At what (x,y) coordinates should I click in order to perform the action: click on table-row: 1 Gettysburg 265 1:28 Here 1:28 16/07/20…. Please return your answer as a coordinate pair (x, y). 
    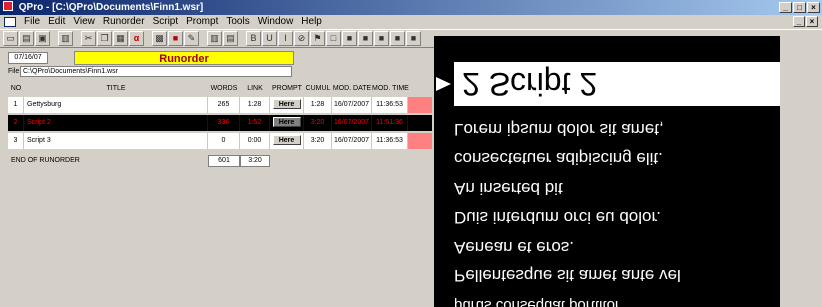
    Looking at the image, I should click on (220, 105).